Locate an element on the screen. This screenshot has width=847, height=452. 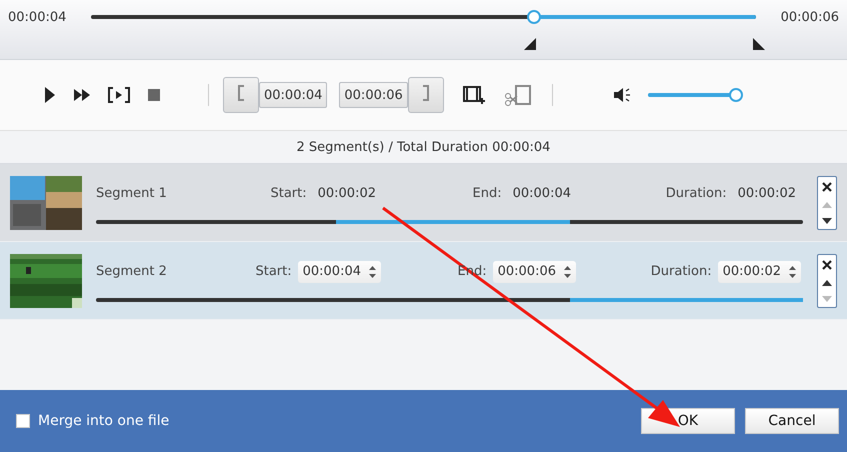
mark-in-time: 00:00:04 is located at coordinates (293, 95).